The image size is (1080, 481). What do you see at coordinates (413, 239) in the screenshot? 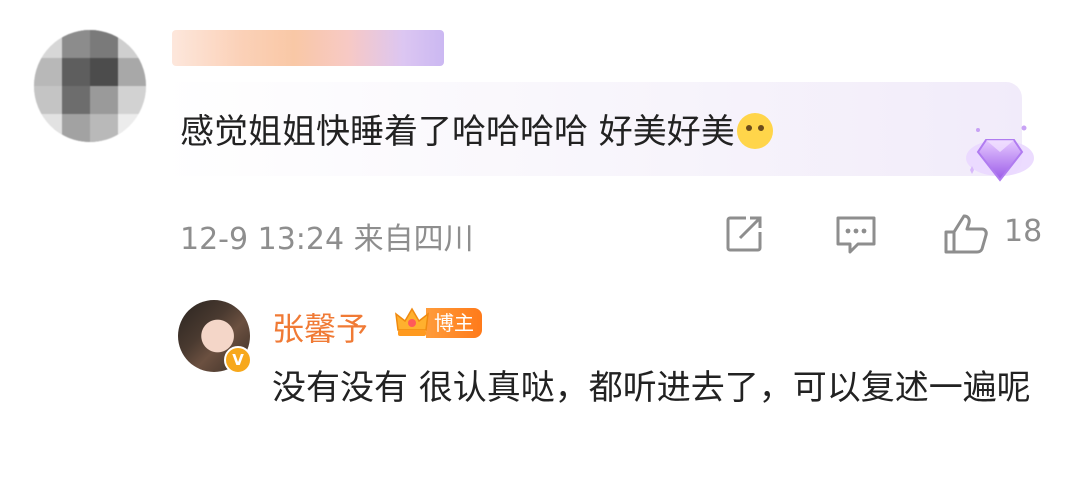
I see `comment-location: 来自四川` at bounding box center [413, 239].